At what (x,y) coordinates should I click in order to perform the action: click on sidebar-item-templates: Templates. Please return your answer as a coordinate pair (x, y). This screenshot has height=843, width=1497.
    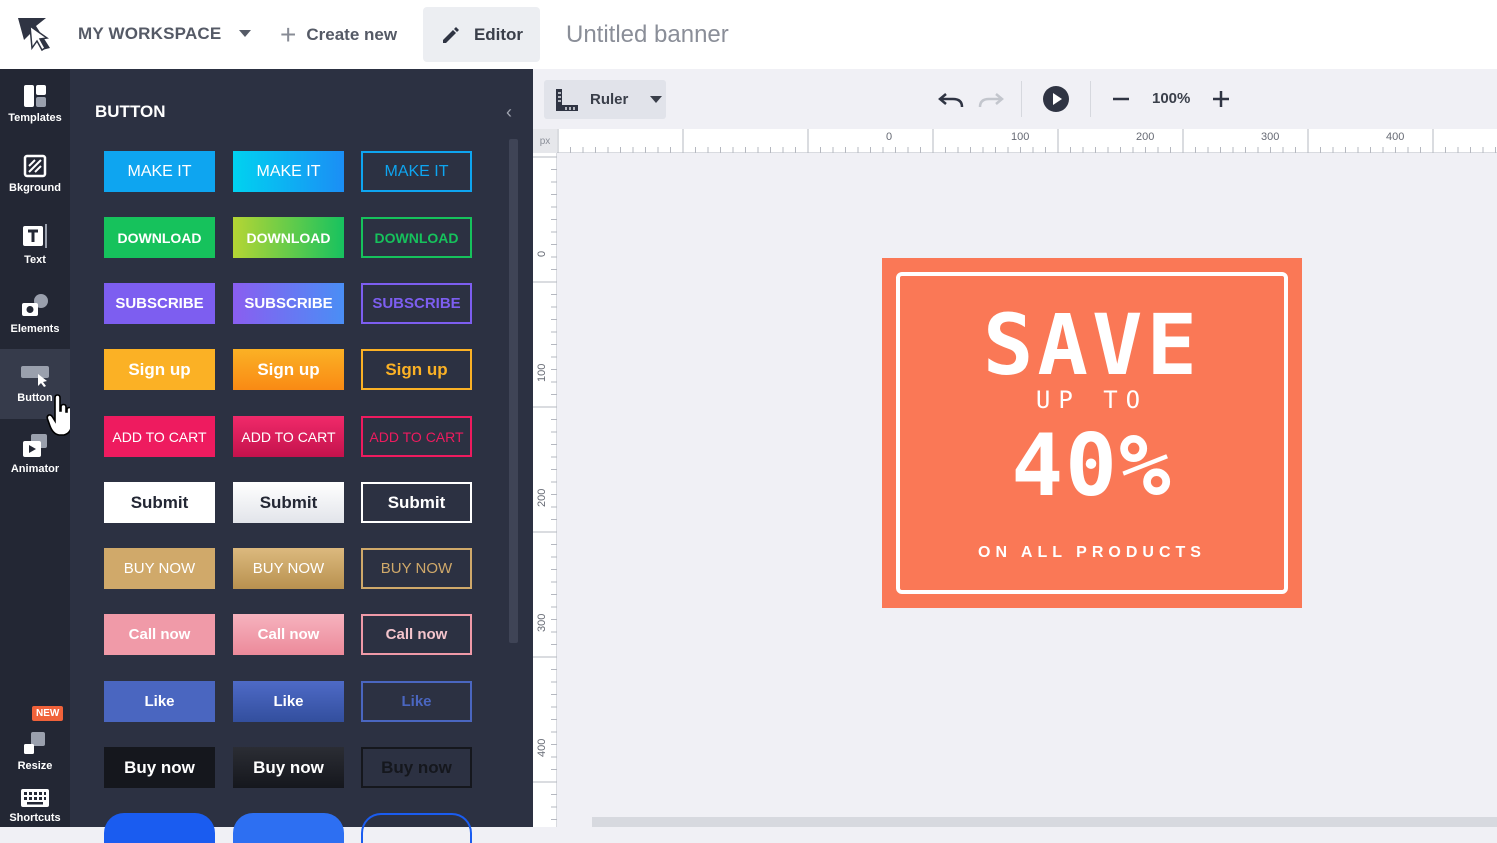
    Looking at the image, I should click on (35, 104).